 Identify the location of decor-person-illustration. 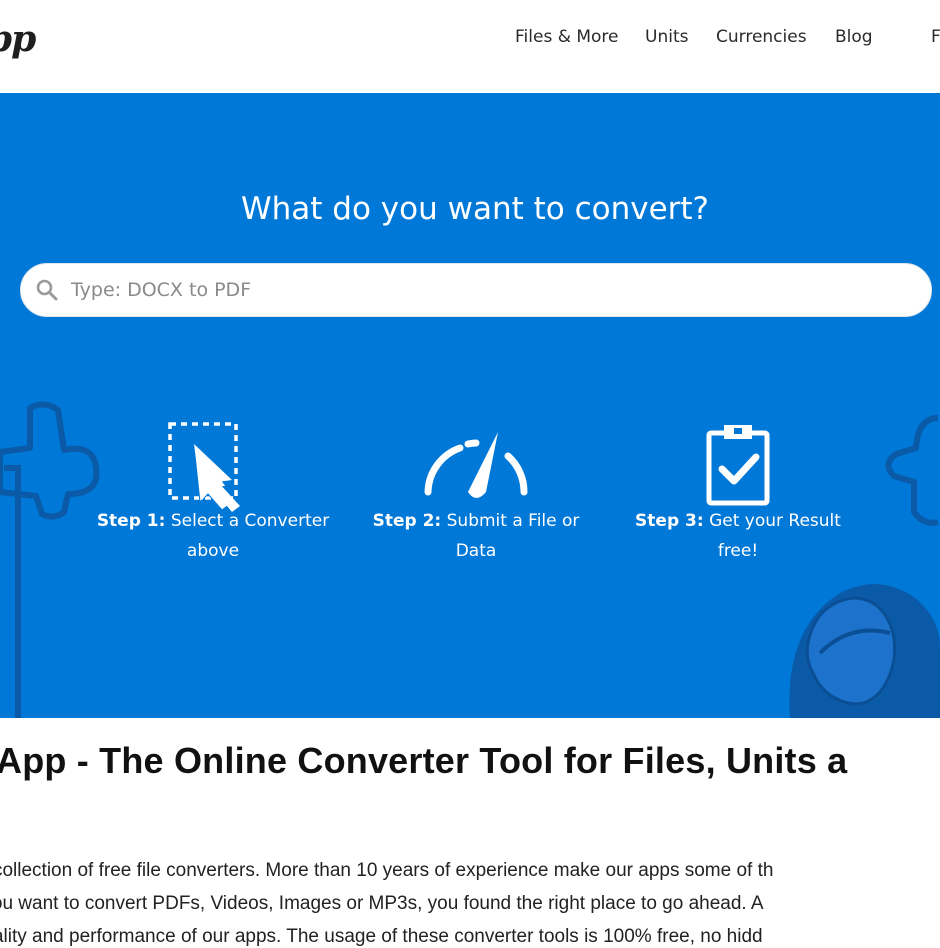
(864, 651).